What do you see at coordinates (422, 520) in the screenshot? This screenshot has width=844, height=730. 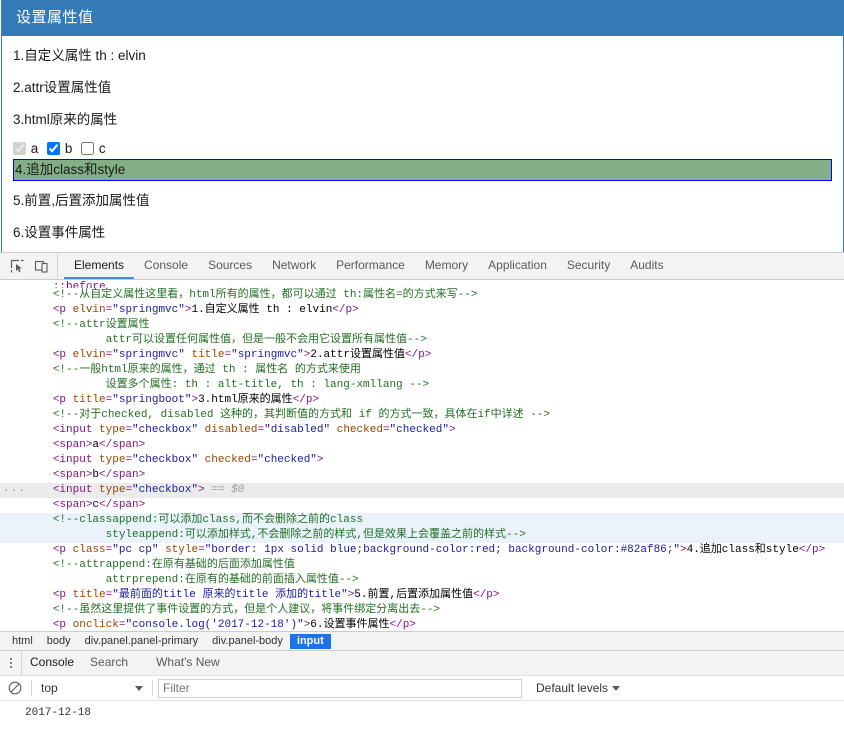 I see `dom-code-line: <!--classappend:可以添加class,而不会删除之前的class` at bounding box center [422, 520].